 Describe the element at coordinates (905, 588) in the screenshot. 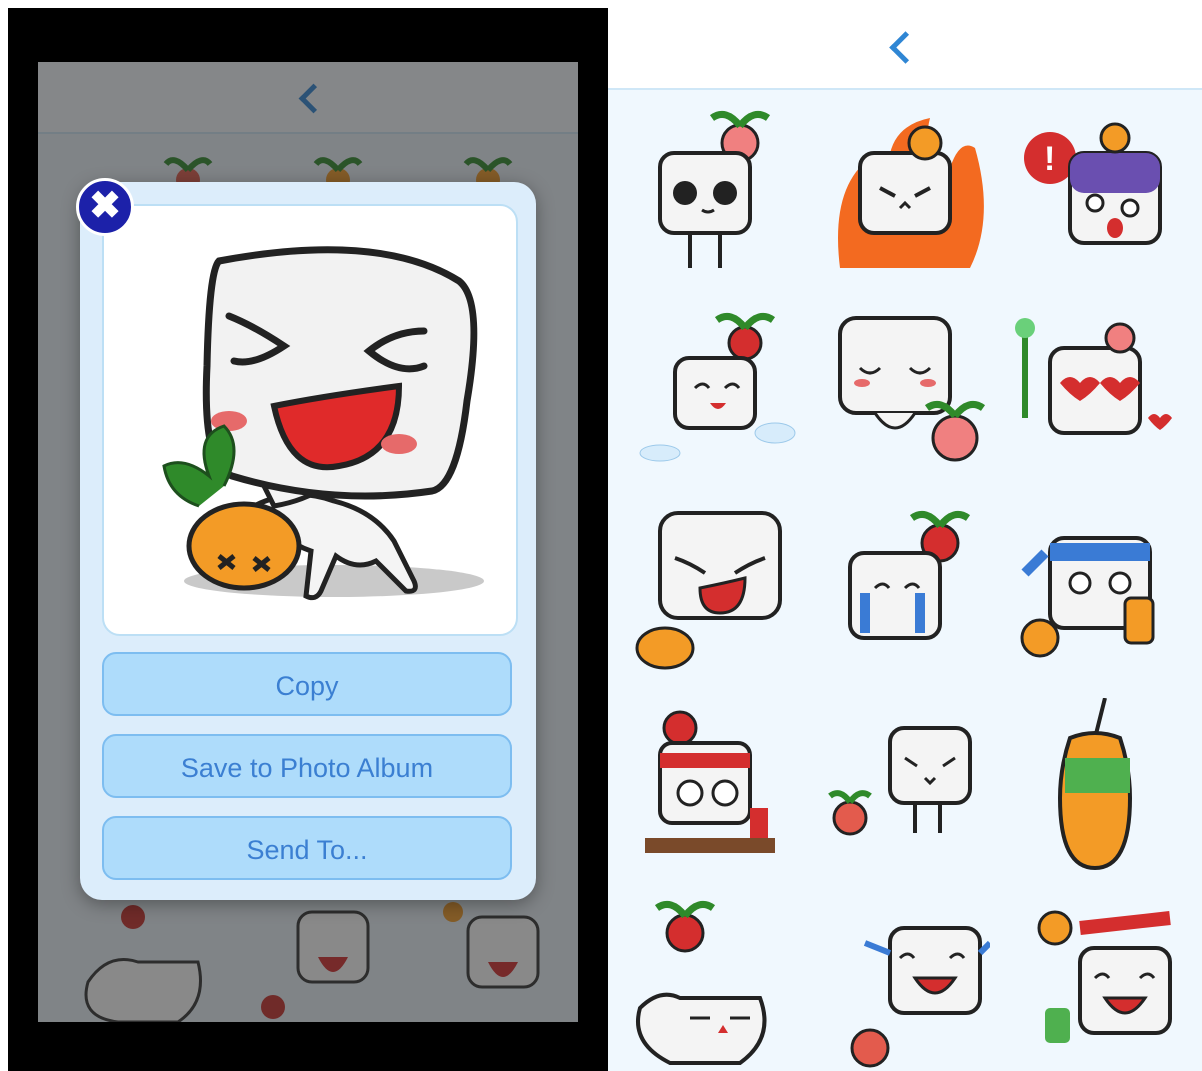

I see `tearful-sticker` at that location.